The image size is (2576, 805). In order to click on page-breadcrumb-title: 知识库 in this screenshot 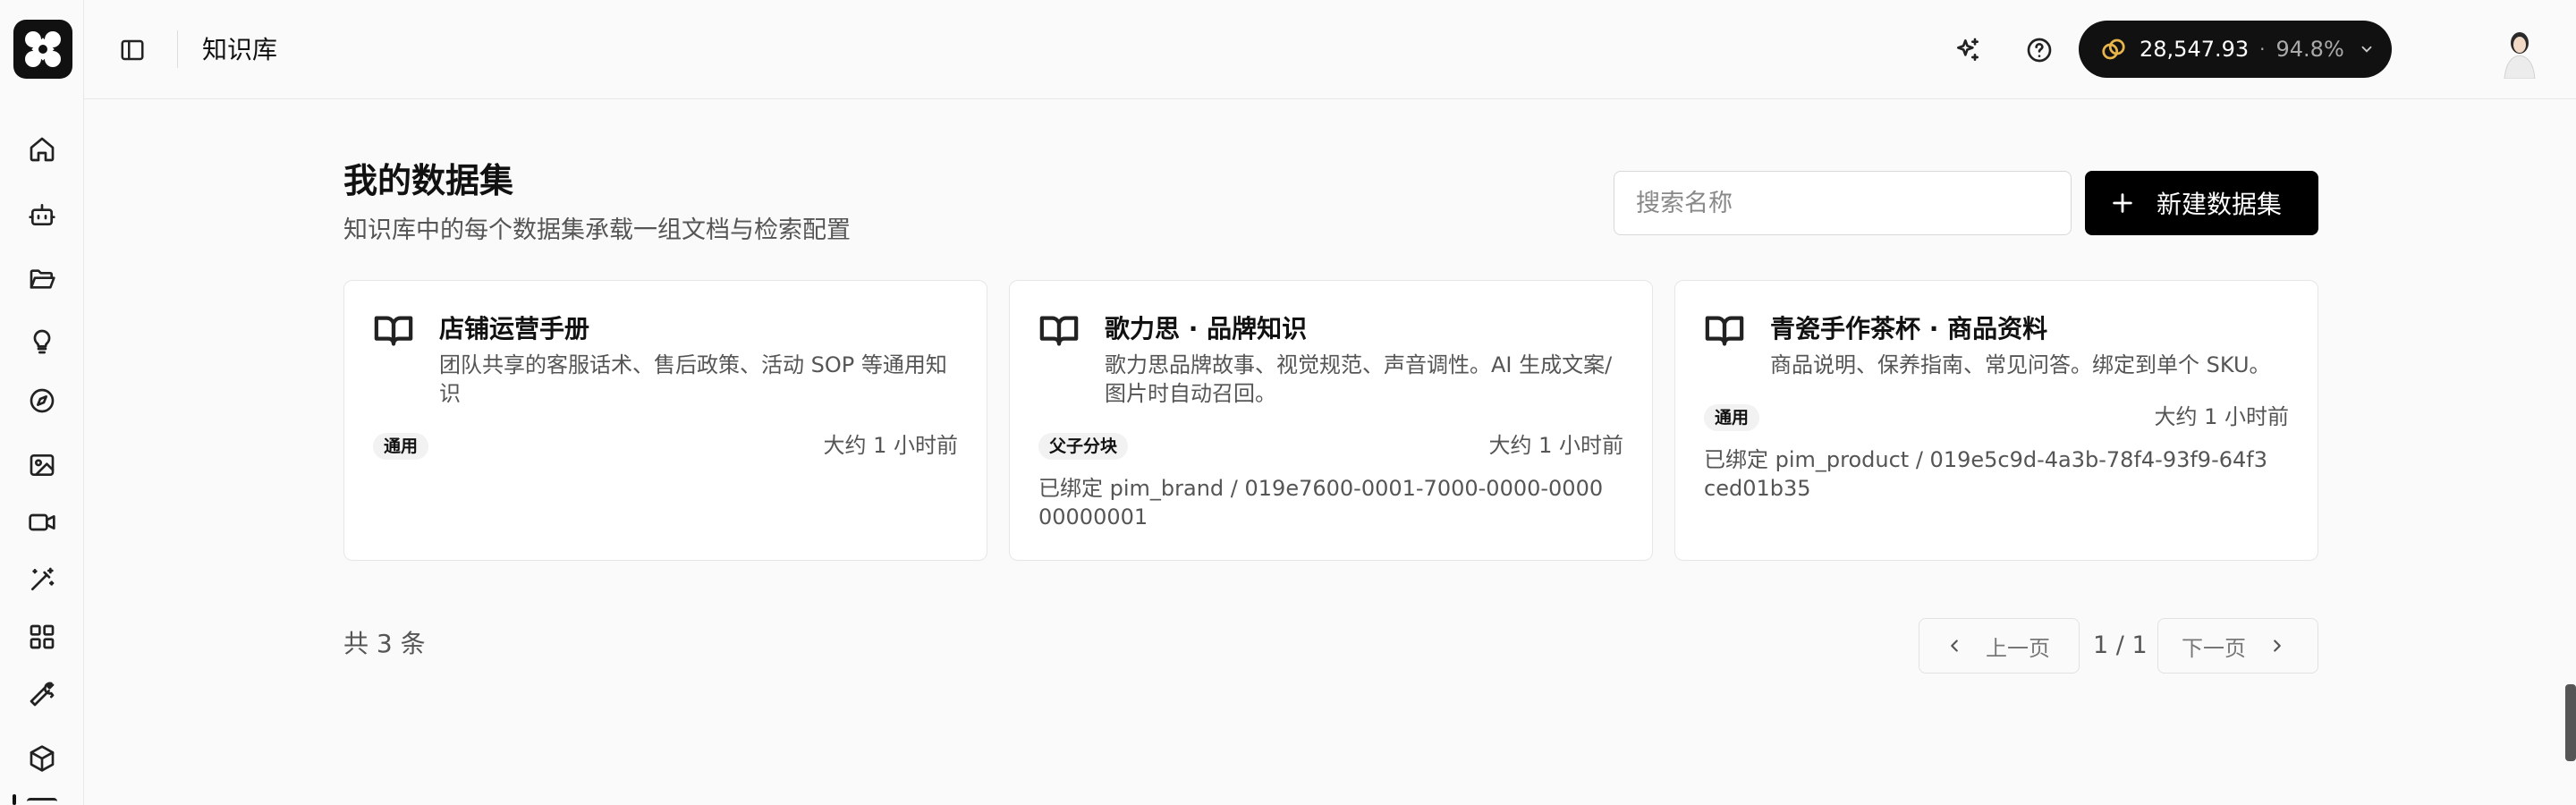, I will do `click(240, 49)`.